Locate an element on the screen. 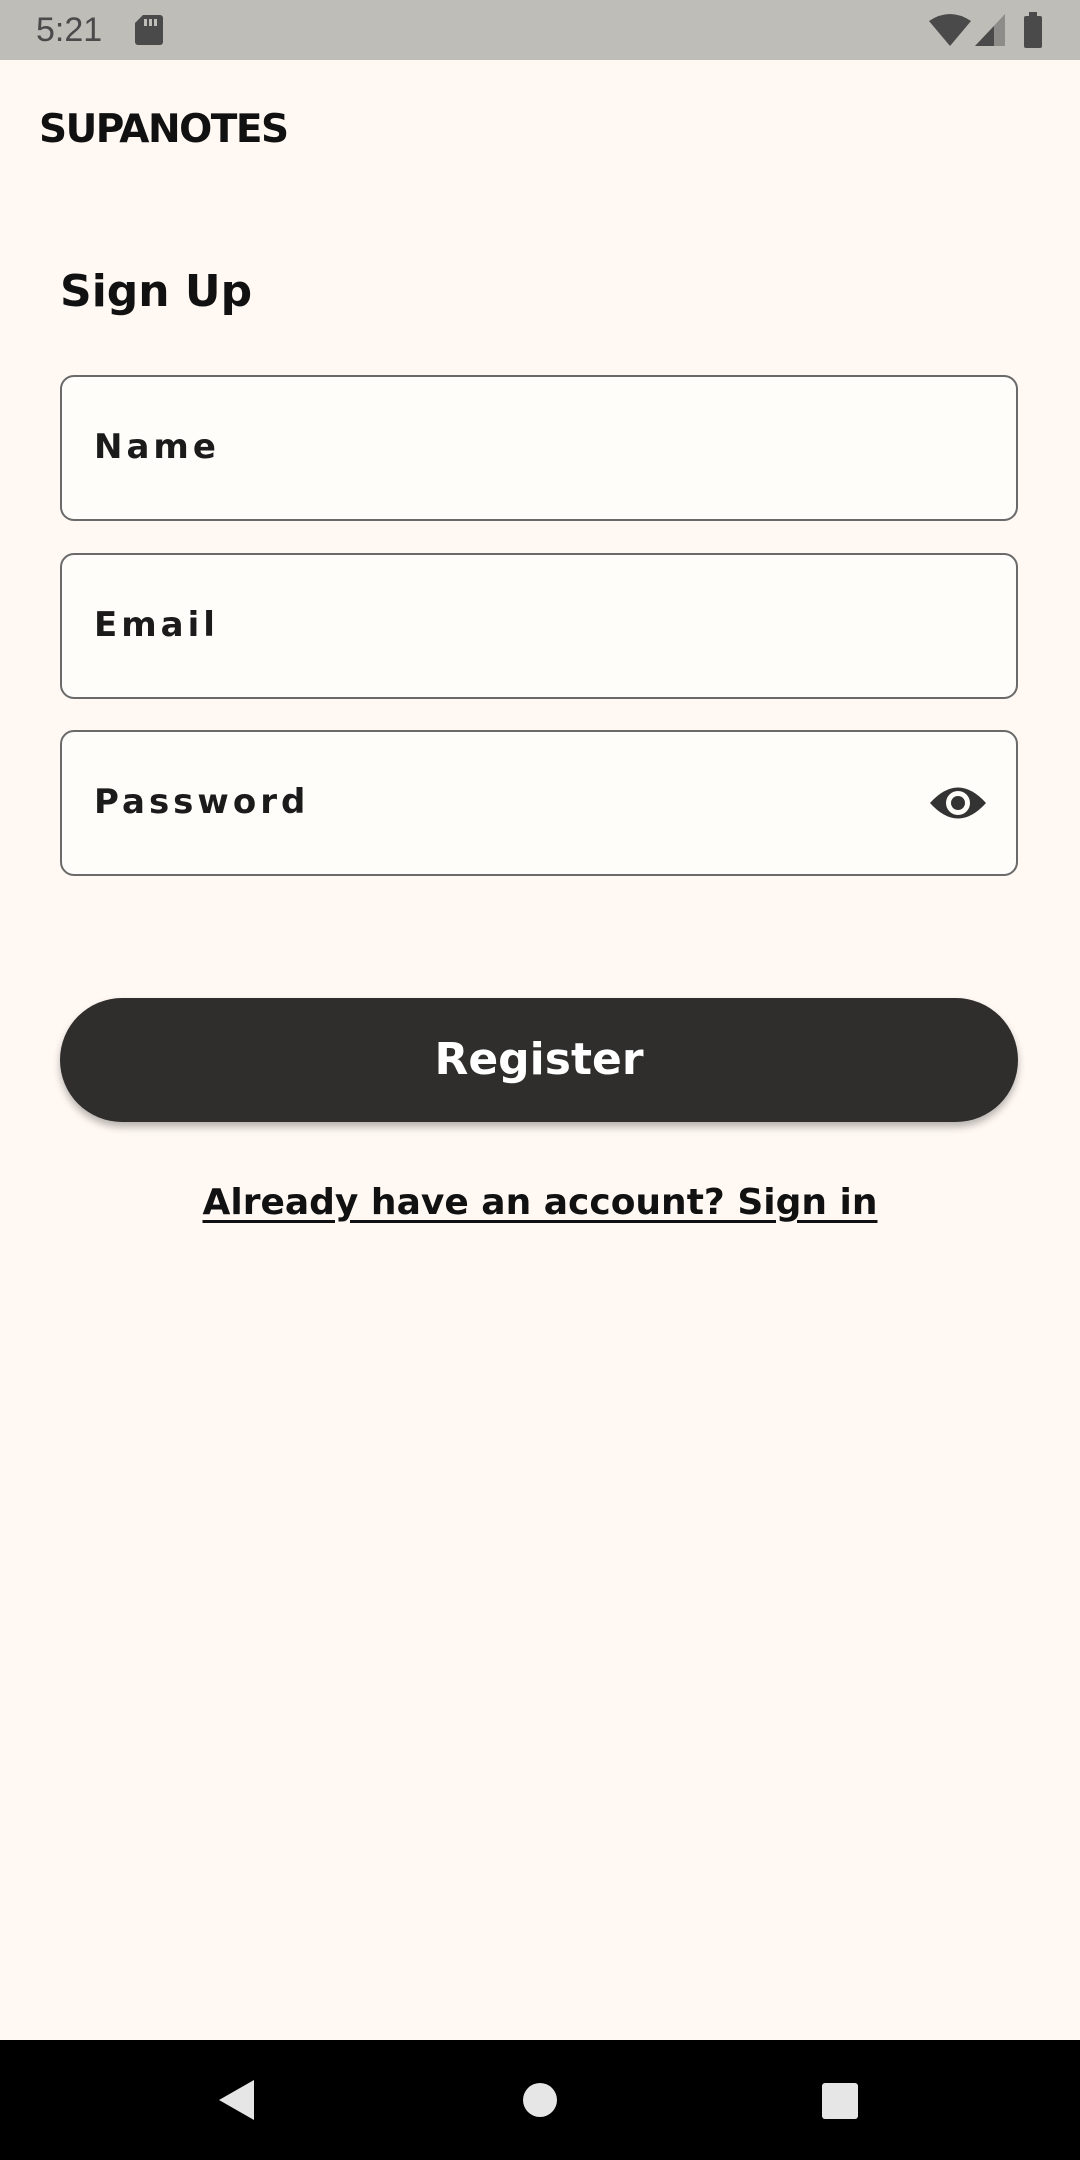 The height and width of the screenshot is (2160, 1080). eye-icon is located at coordinates (958, 803).